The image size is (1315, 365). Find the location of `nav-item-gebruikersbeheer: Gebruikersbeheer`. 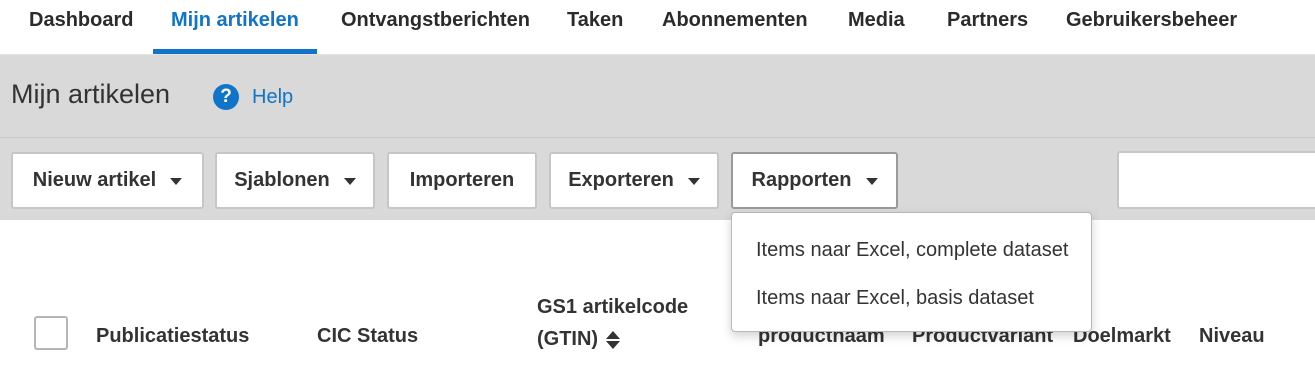

nav-item-gebruikersbeheer: Gebruikersbeheer is located at coordinates (1151, 27).